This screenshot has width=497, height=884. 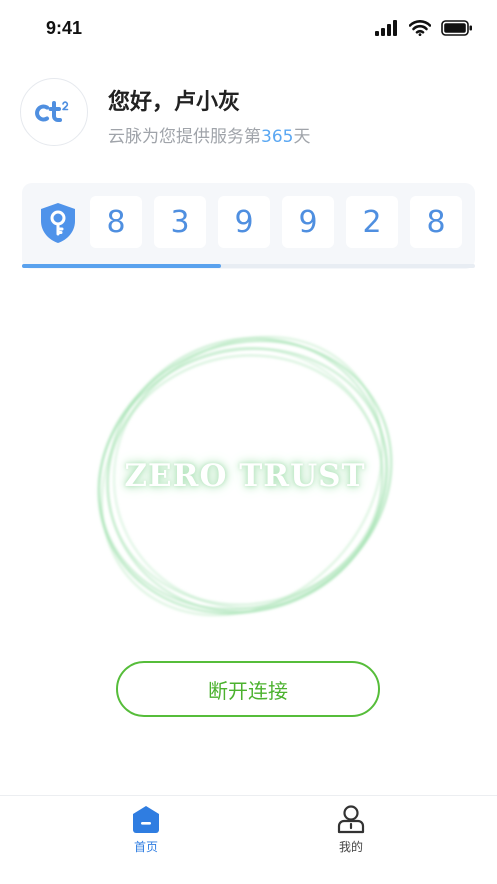 I want to click on signal-icon, so click(x=386, y=28).